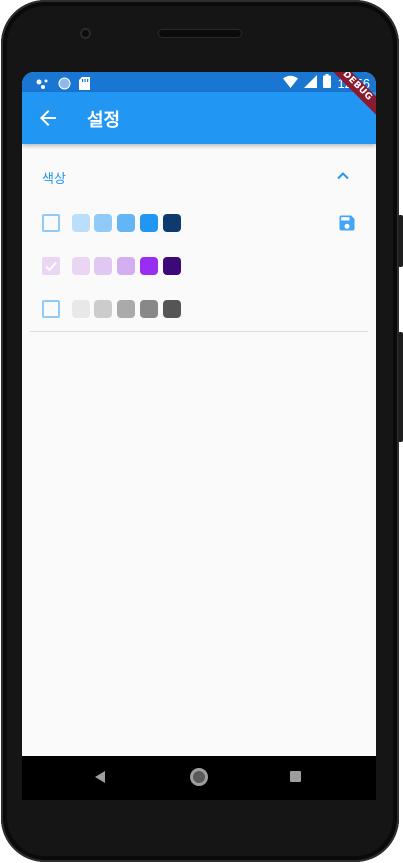  I want to click on check-icon, so click(51, 266).